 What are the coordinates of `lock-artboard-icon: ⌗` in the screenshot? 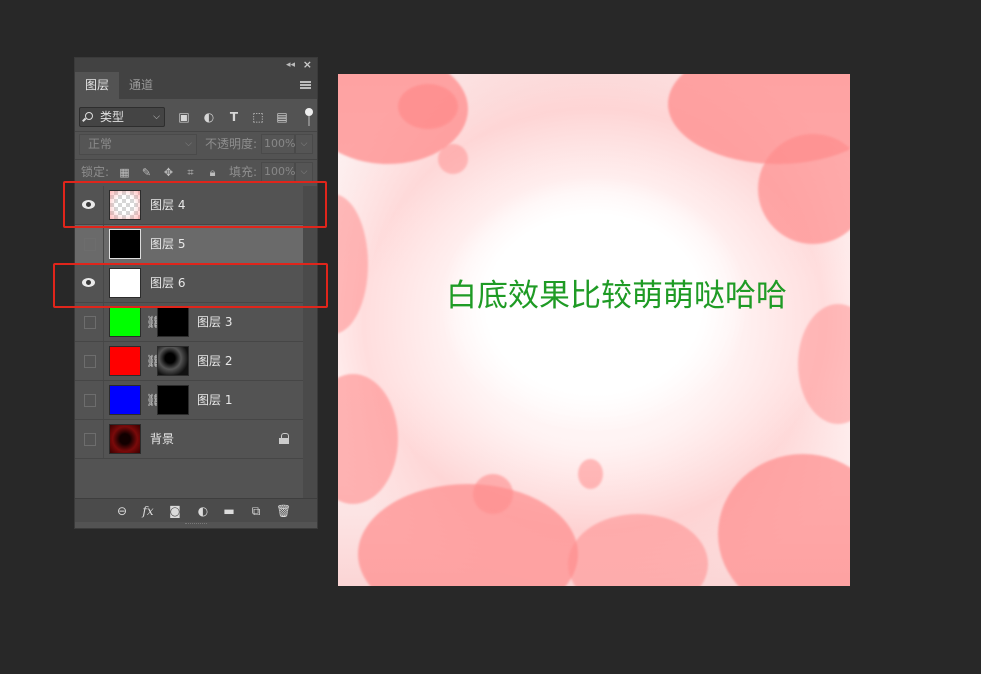 It's located at (190, 172).